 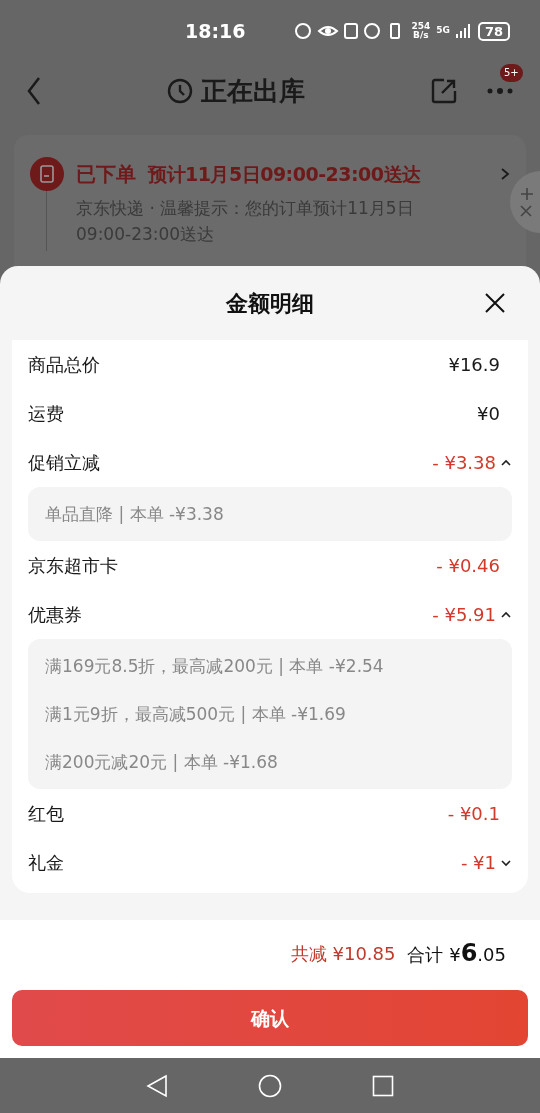 I want to click on detail-line: 单品直降 | 本单 -¥3.38, so click(x=135, y=514).